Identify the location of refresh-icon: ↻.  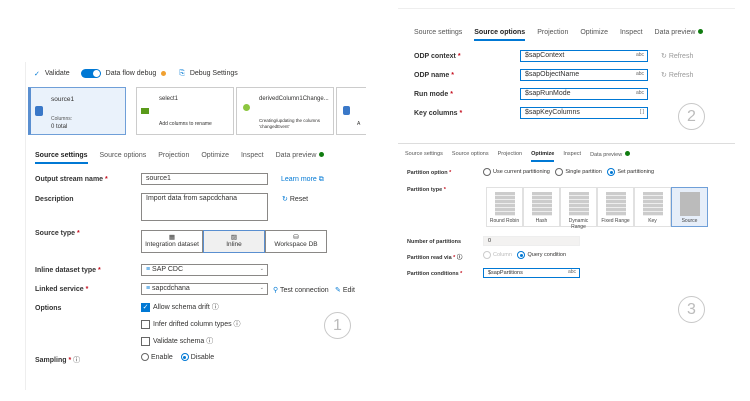
(664, 56).